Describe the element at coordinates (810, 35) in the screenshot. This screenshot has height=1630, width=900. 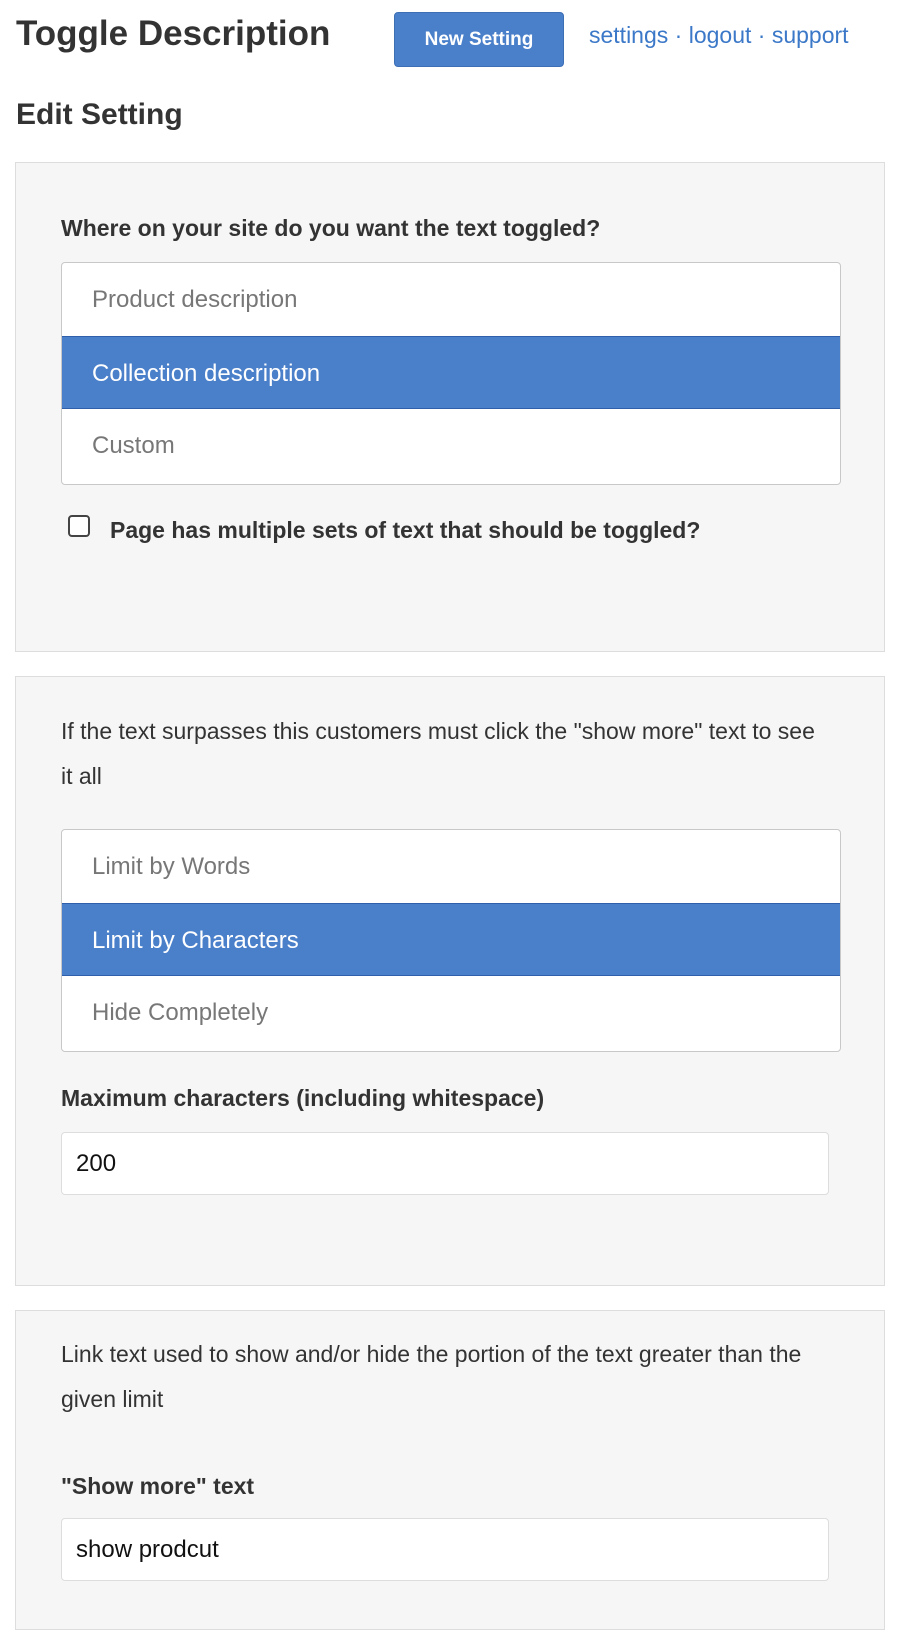
I see `support-link: support` at that location.